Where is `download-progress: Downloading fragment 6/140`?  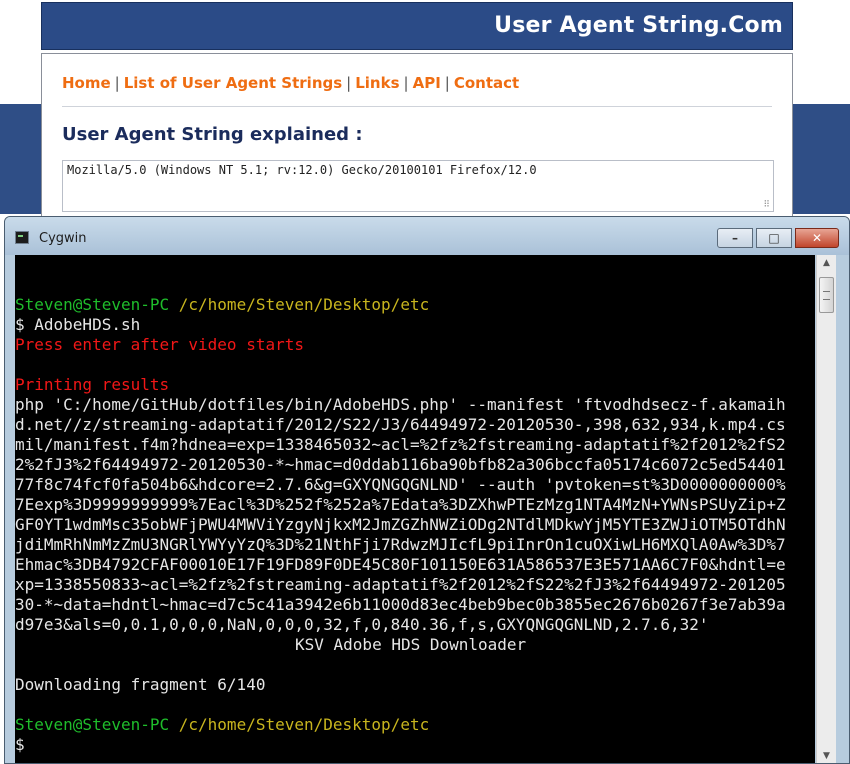
download-progress: Downloading fragment 6/140 is located at coordinates (140, 684).